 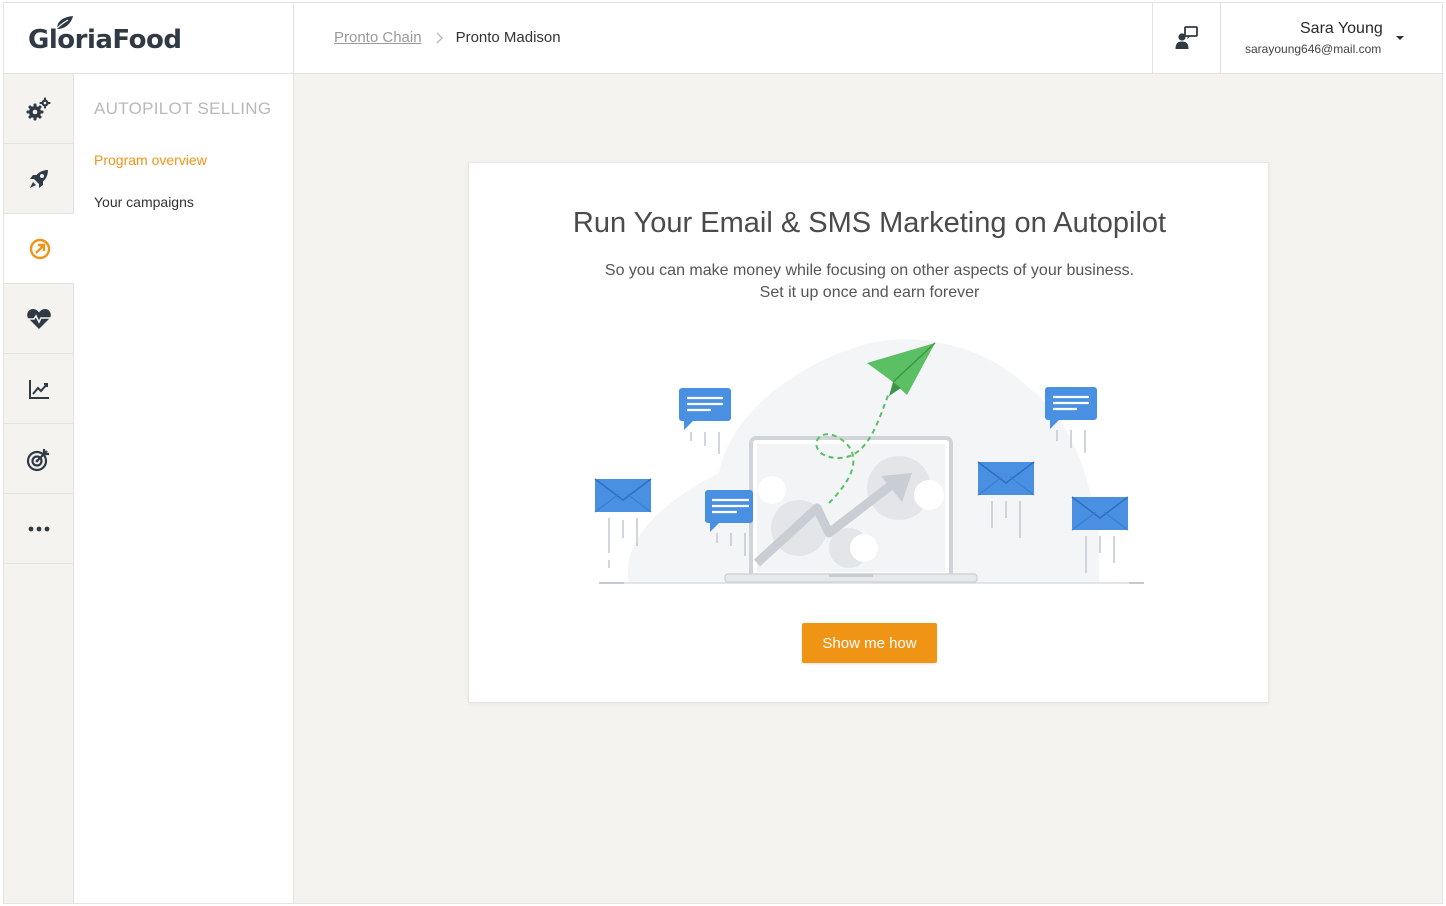 I want to click on rail-item-more, so click(x=39, y=529).